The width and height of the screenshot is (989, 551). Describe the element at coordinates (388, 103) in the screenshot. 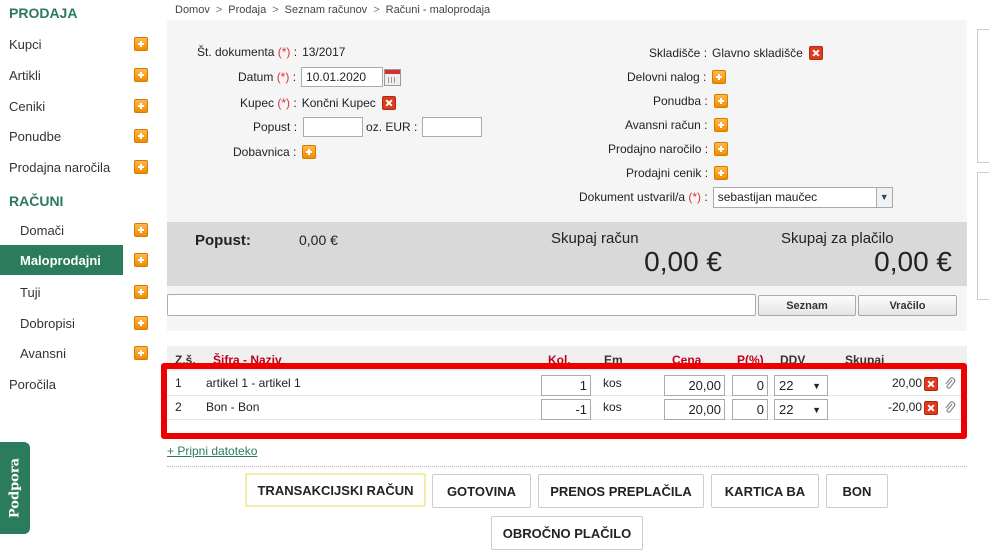

I see `remove-customer-icon` at that location.